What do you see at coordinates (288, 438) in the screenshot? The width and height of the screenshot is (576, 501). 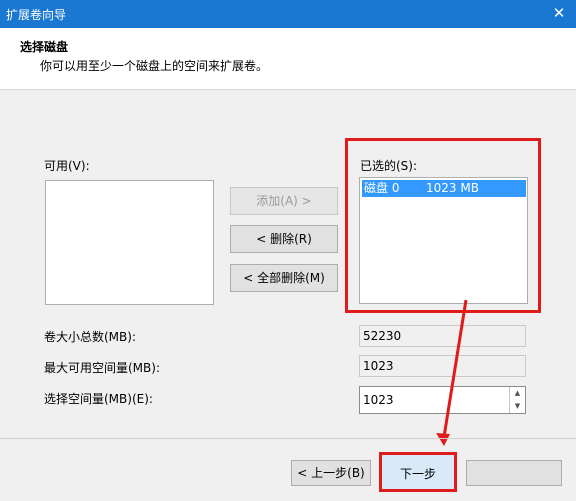 I see `footer-divider` at bounding box center [288, 438].